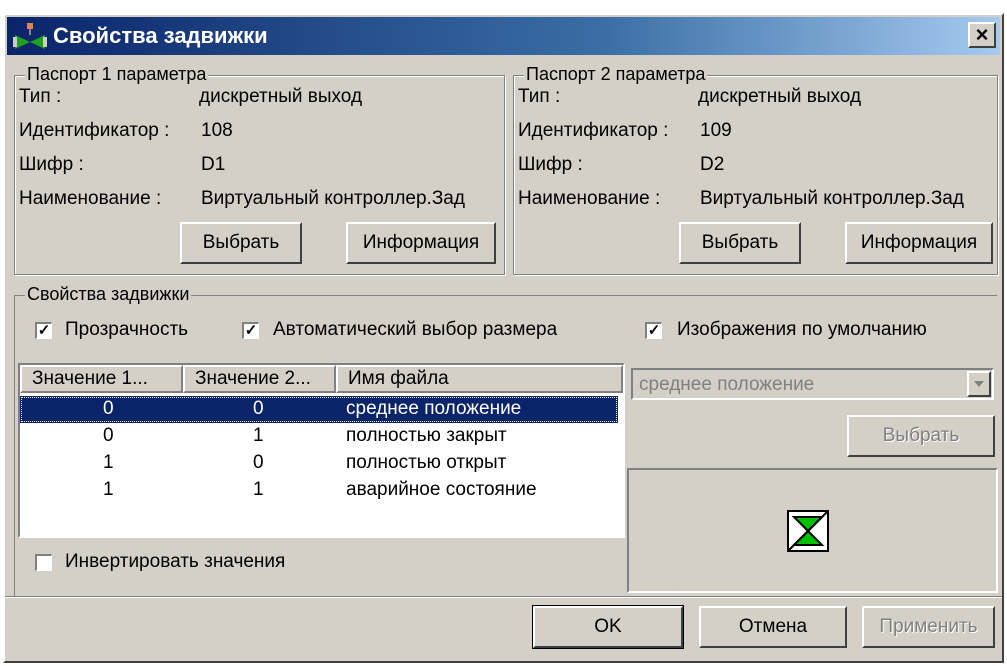 The image size is (1007, 666). Describe the element at coordinates (51, 164) in the screenshot. I see `passport1-code-label: Шифр :` at that location.